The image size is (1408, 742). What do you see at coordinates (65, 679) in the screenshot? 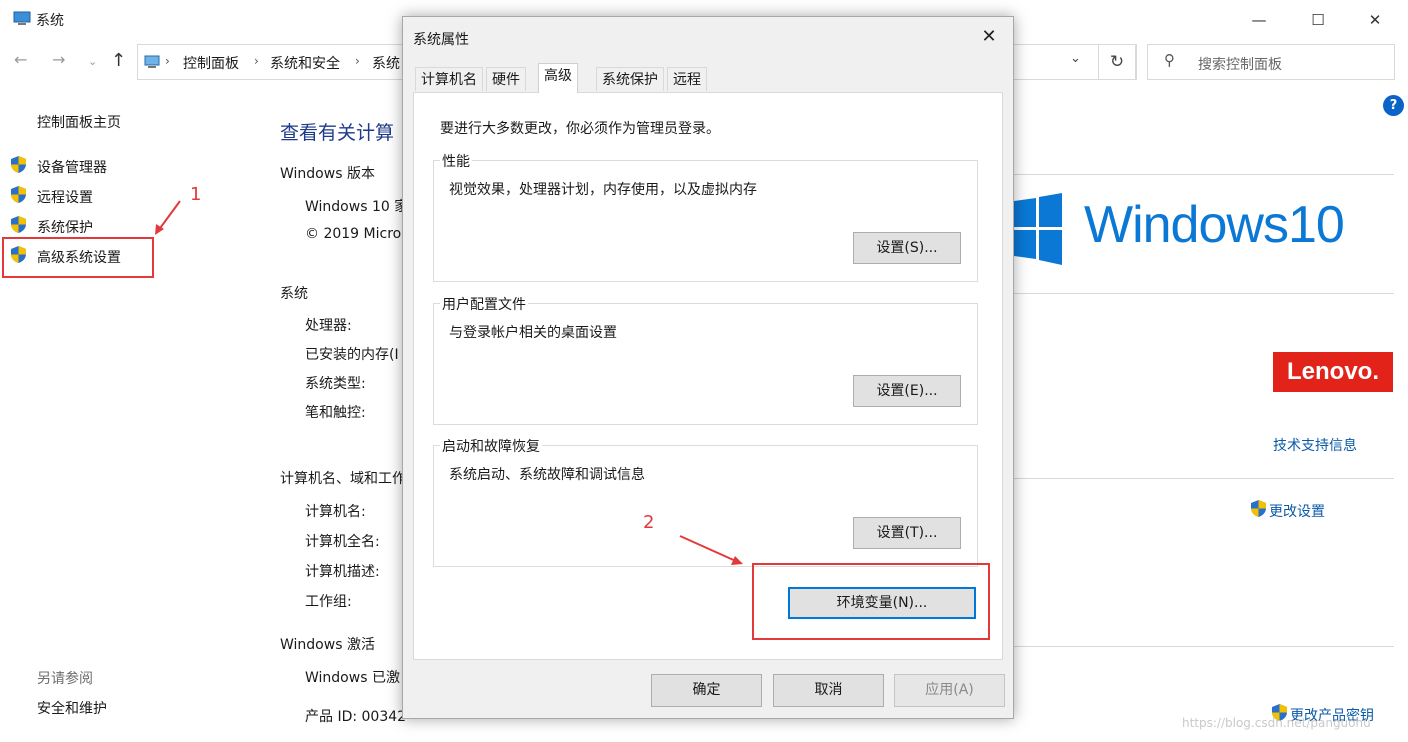
I see `see-also-heading: 另请参阅` at bounding box center [65, 679].